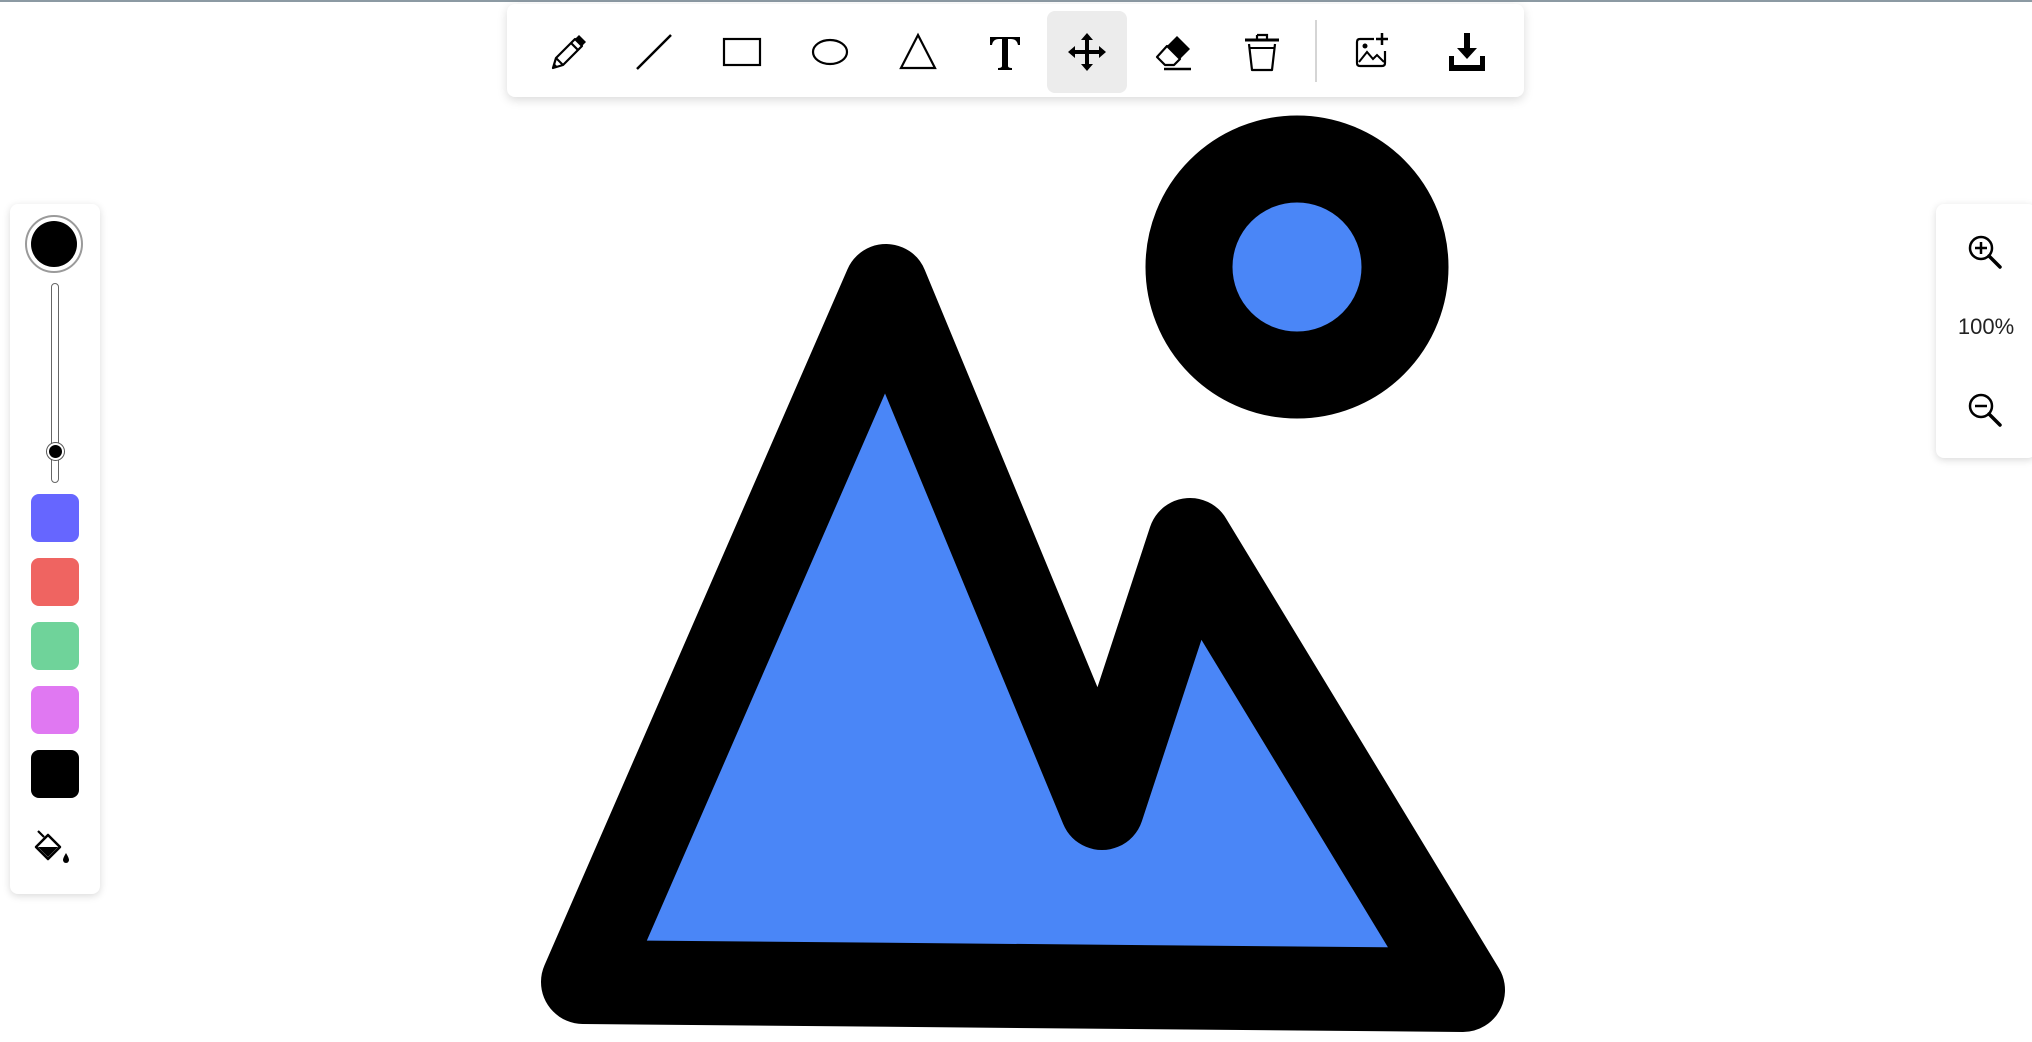  I want to click on sun-shape, so click(1297, 267).